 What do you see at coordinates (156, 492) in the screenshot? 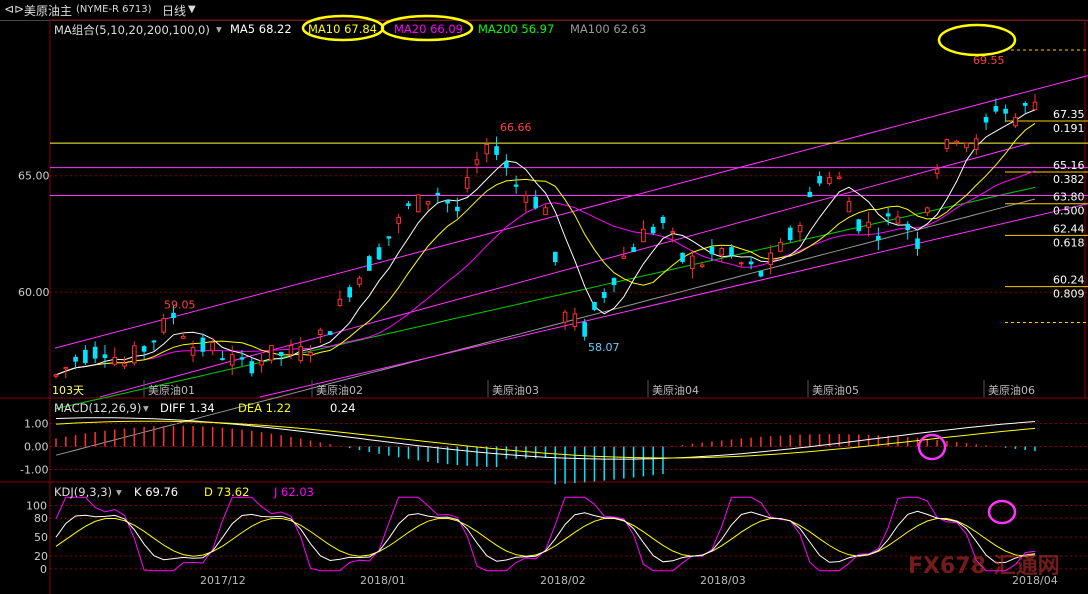
I see `kdj-k: K 69.76` at bounding box center [156, 492].